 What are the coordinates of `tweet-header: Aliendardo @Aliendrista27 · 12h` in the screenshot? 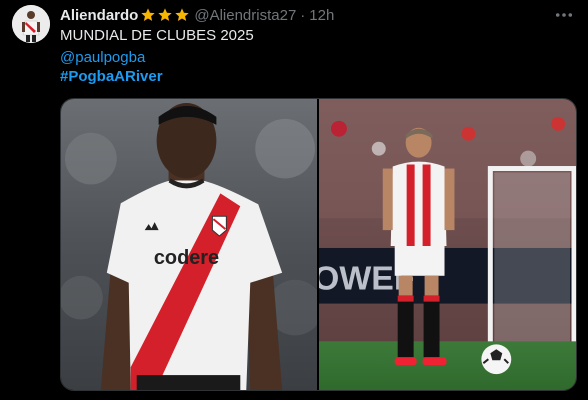 It's located at (197, 15).